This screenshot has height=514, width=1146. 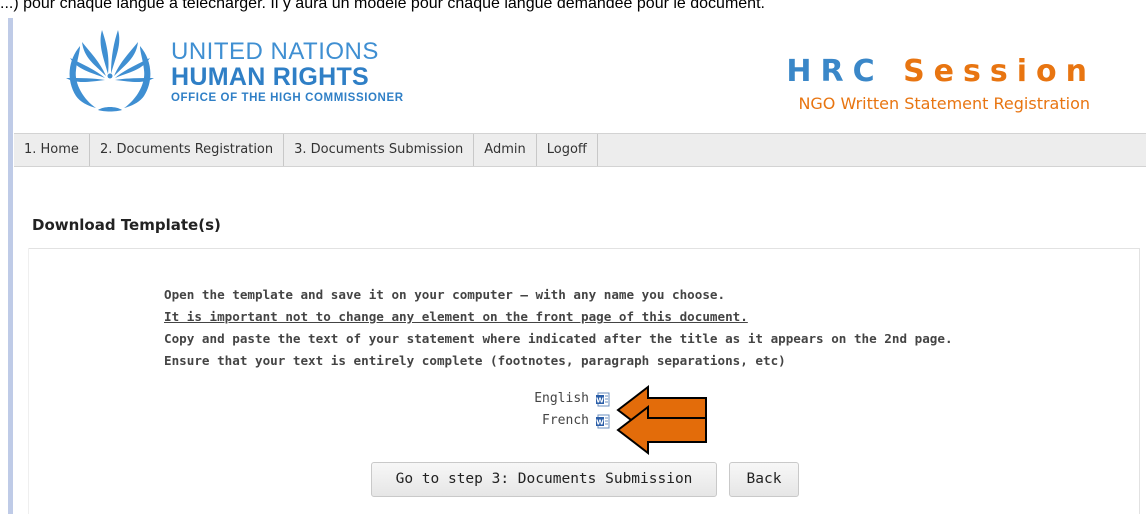 I want to click on content-border-left, so click(x=28, y=381).